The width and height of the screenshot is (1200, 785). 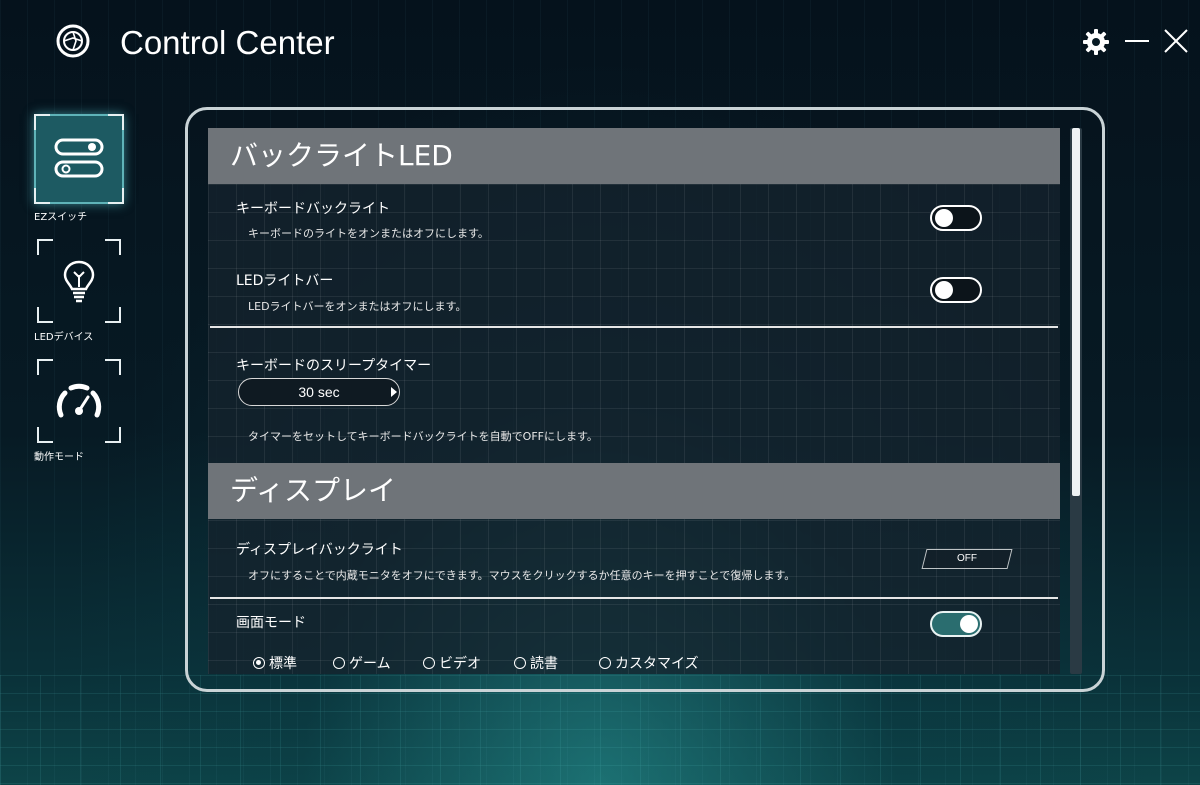 I want to click on sleep-timer-value: 30 sec, so click(x=319, y=392).